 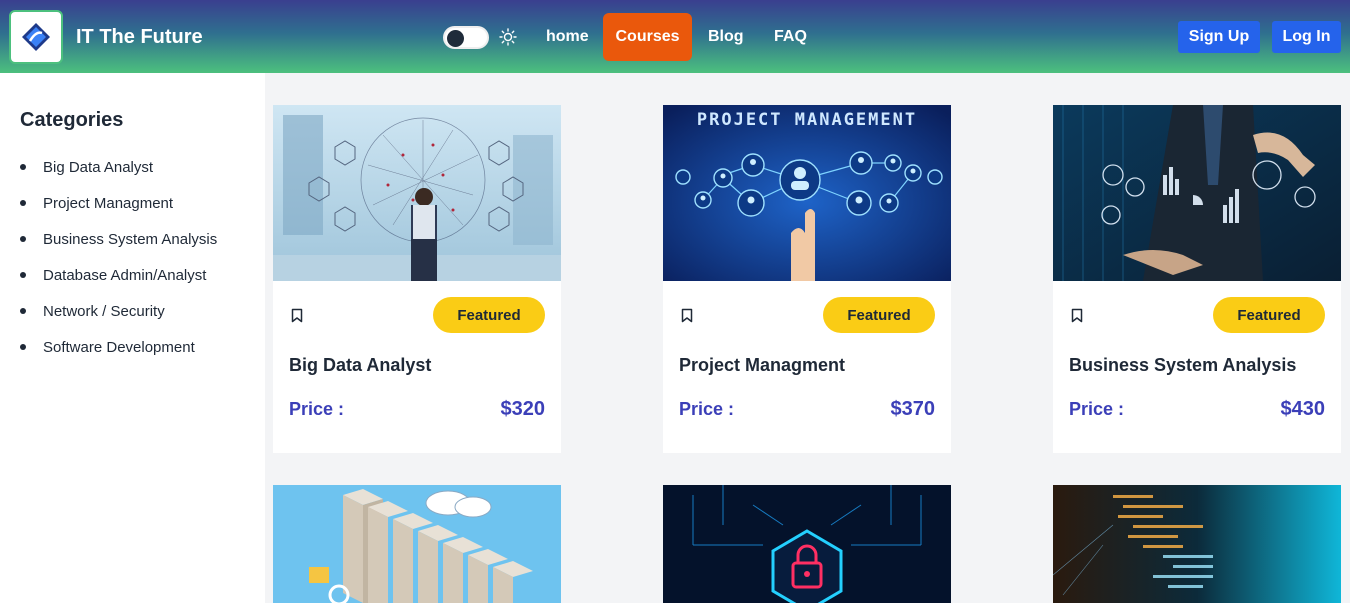 I want to click on category-item: Project Managment, so click(x=118, y=203).